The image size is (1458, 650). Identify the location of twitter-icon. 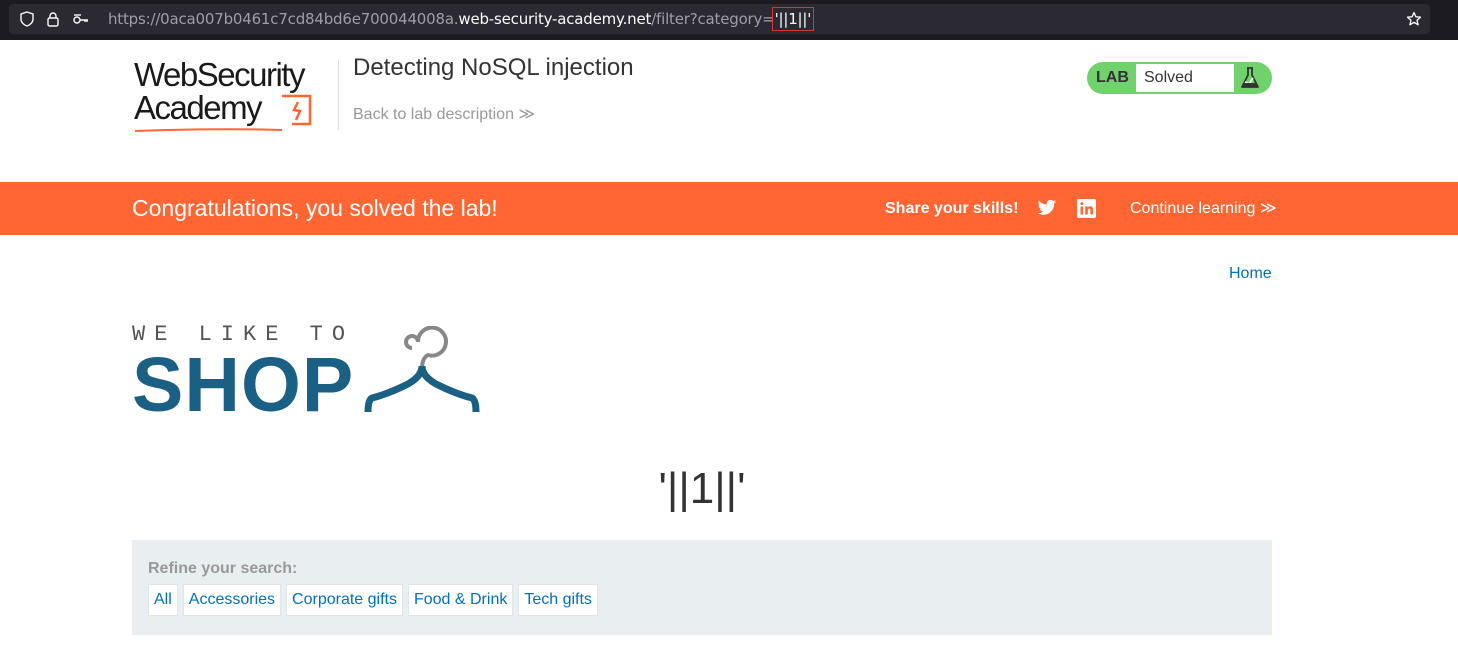
(1047, 210).